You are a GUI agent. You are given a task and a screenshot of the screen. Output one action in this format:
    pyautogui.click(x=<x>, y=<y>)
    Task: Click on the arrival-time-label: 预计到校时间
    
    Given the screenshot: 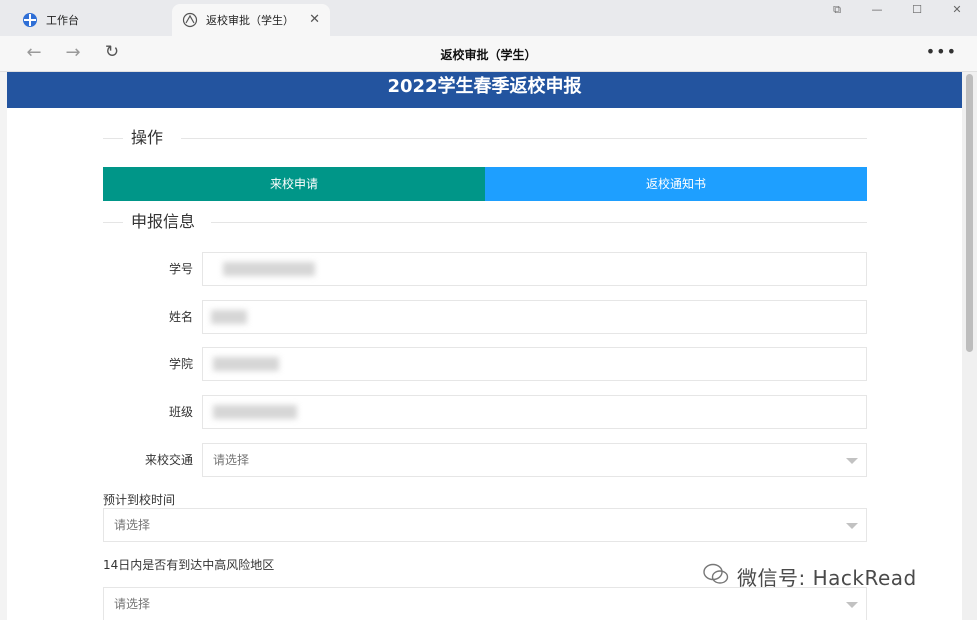 What is the action you would take?
    pyautogui.click(x=139, y=500)
    